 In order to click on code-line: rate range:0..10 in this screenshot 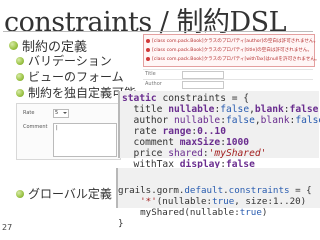, I will do `click(174, 131)`.